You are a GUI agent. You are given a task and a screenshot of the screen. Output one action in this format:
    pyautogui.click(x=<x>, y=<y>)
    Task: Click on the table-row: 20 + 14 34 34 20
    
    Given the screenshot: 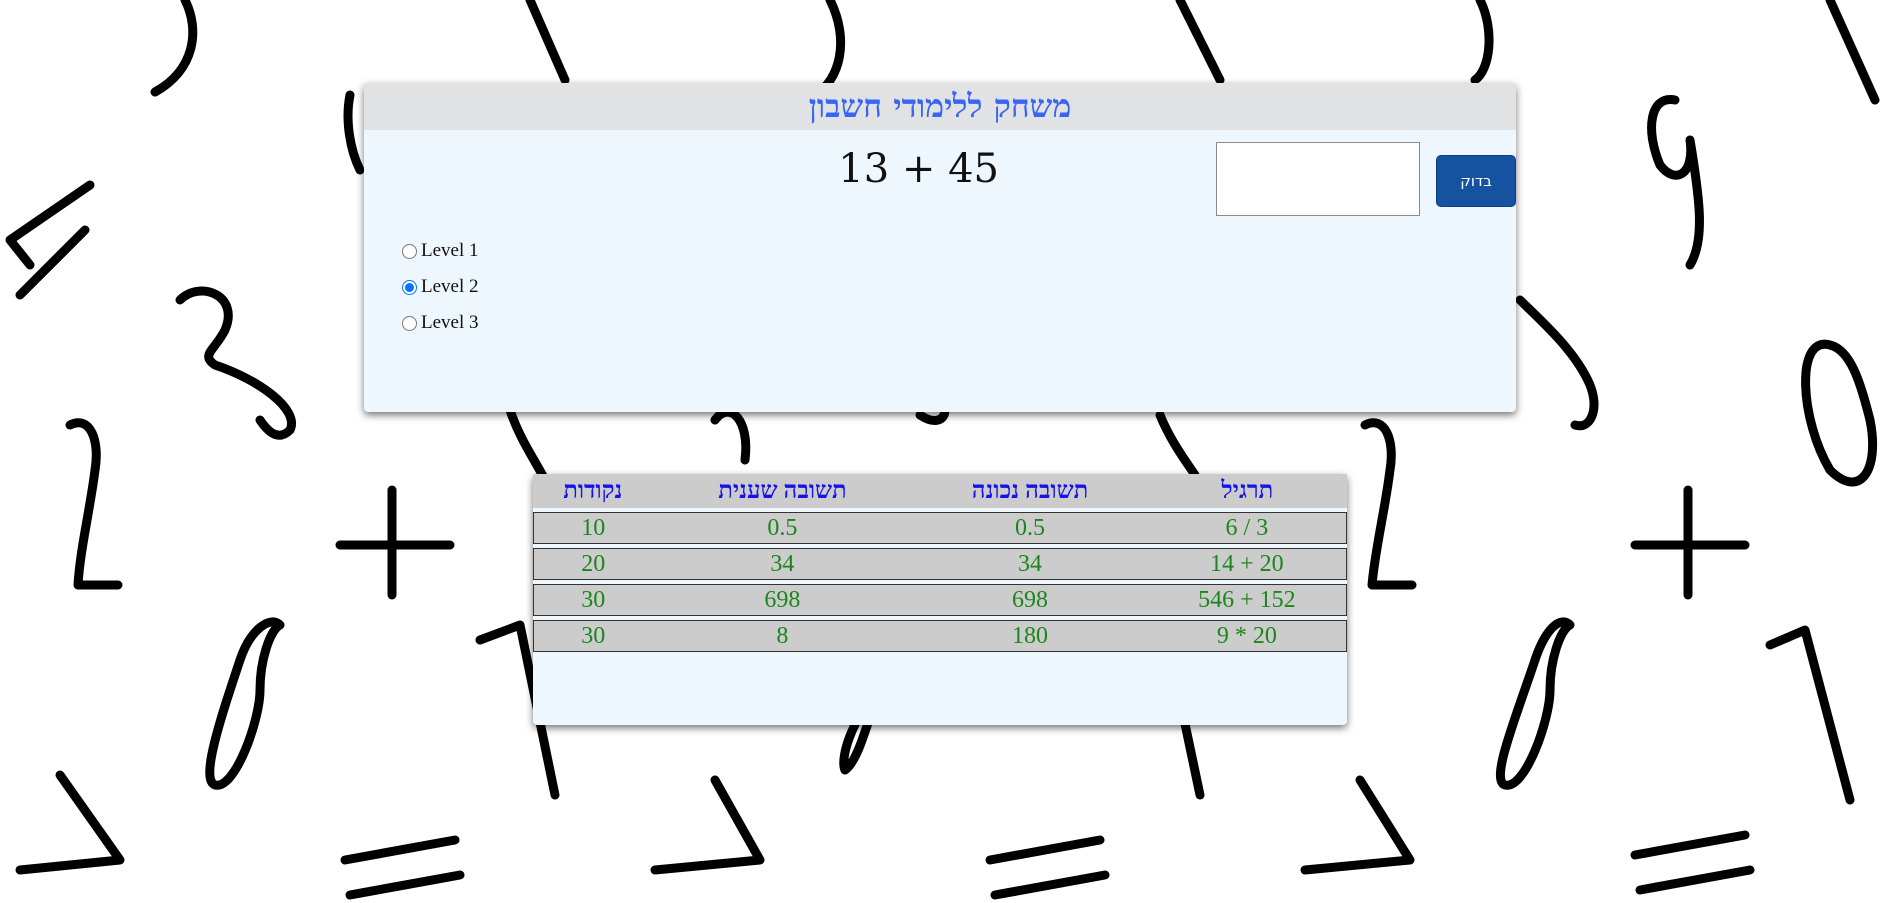 What is the action you would take?
    pyautogui.click(x=940, y=564)
    